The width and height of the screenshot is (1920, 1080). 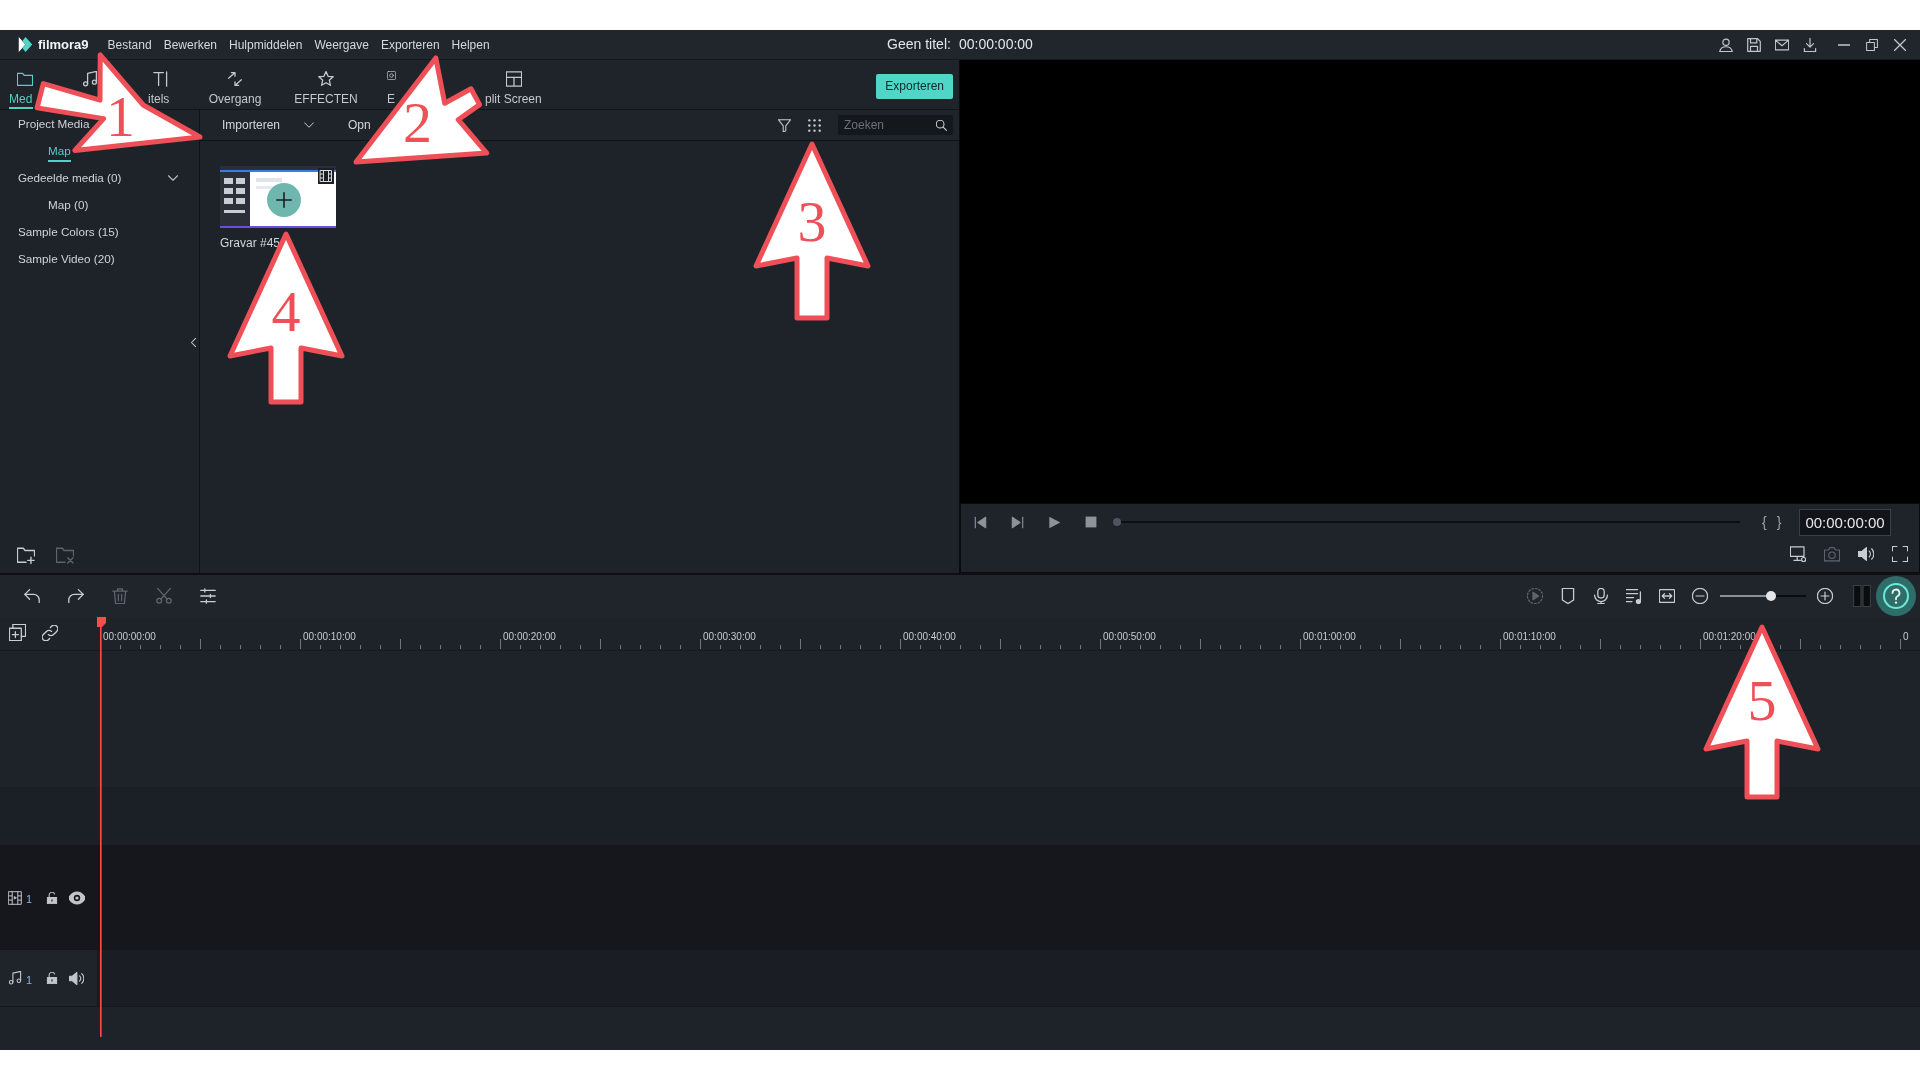 I want to click on ruler-label: 00:01:10:00, so click(x=1529, y=636).